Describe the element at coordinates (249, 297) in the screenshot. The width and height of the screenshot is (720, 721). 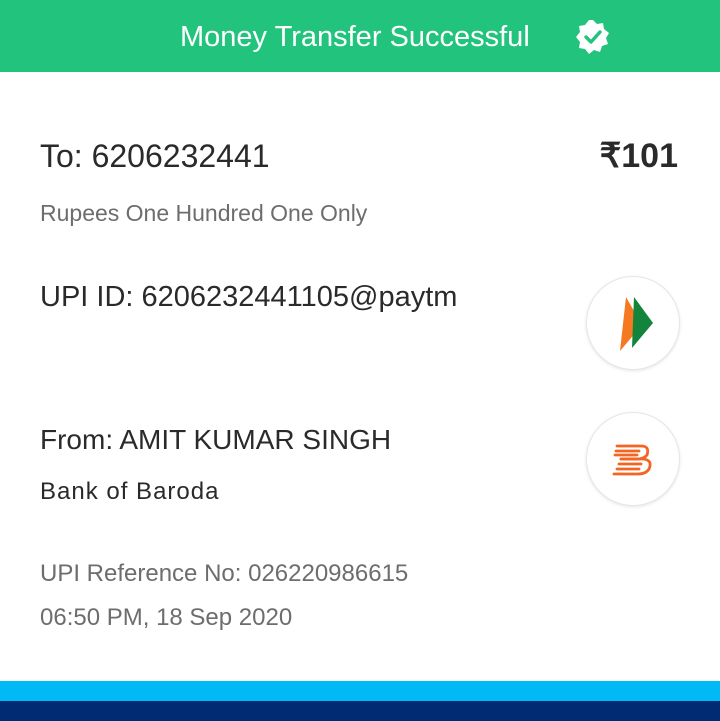
I see `recipient-upi-id: UPI ID: 6206232441105@paytm` at that location.